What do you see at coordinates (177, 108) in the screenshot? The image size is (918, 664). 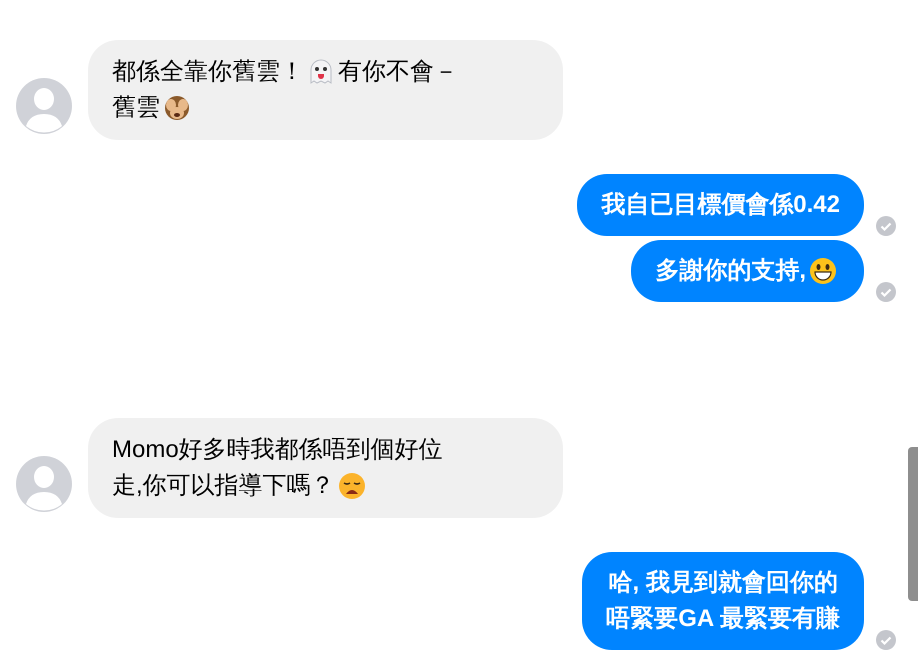 I see `monkey-icon` at bounding box center [177, 108].